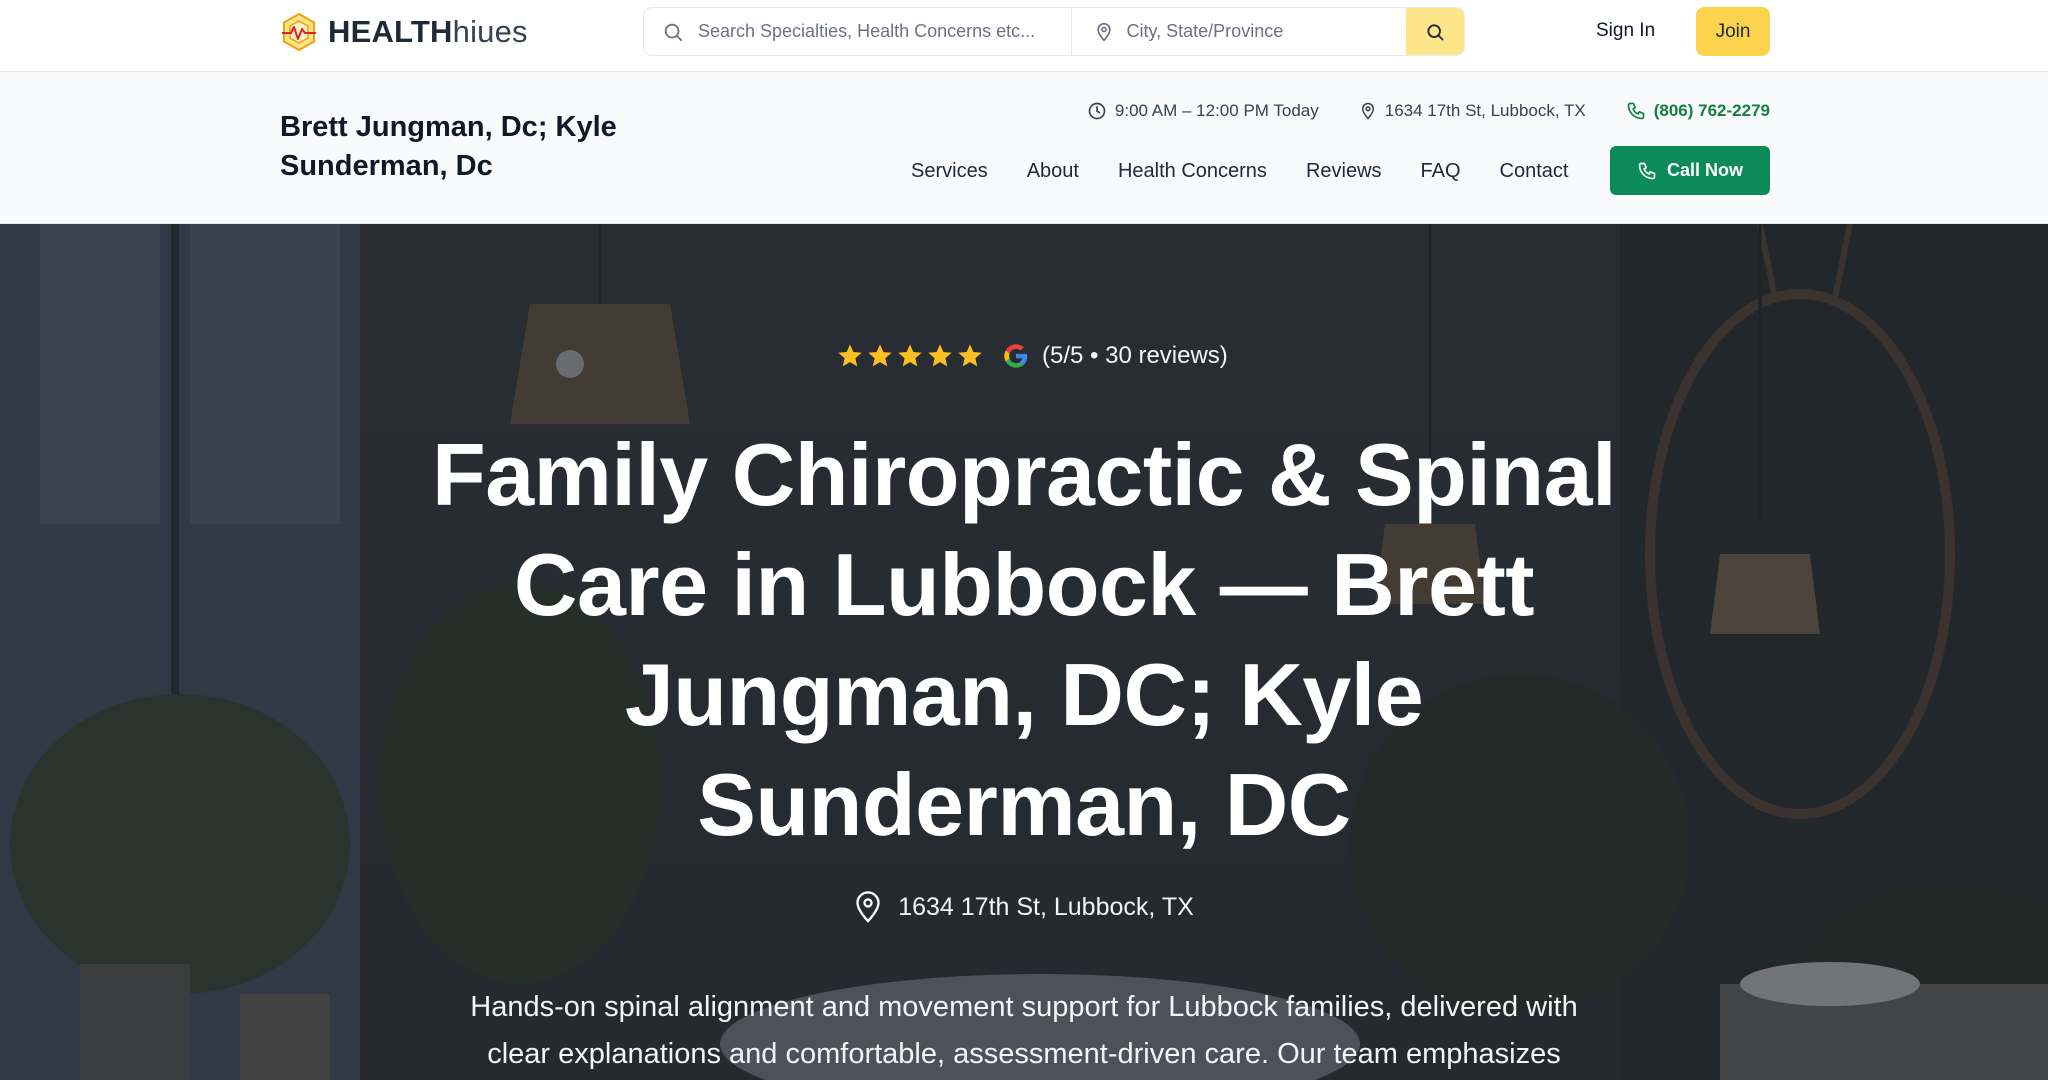 Image resolution: width=2048 pixels, height=1080 pixels. I want to click on location-search-input, so click(1239, 31).